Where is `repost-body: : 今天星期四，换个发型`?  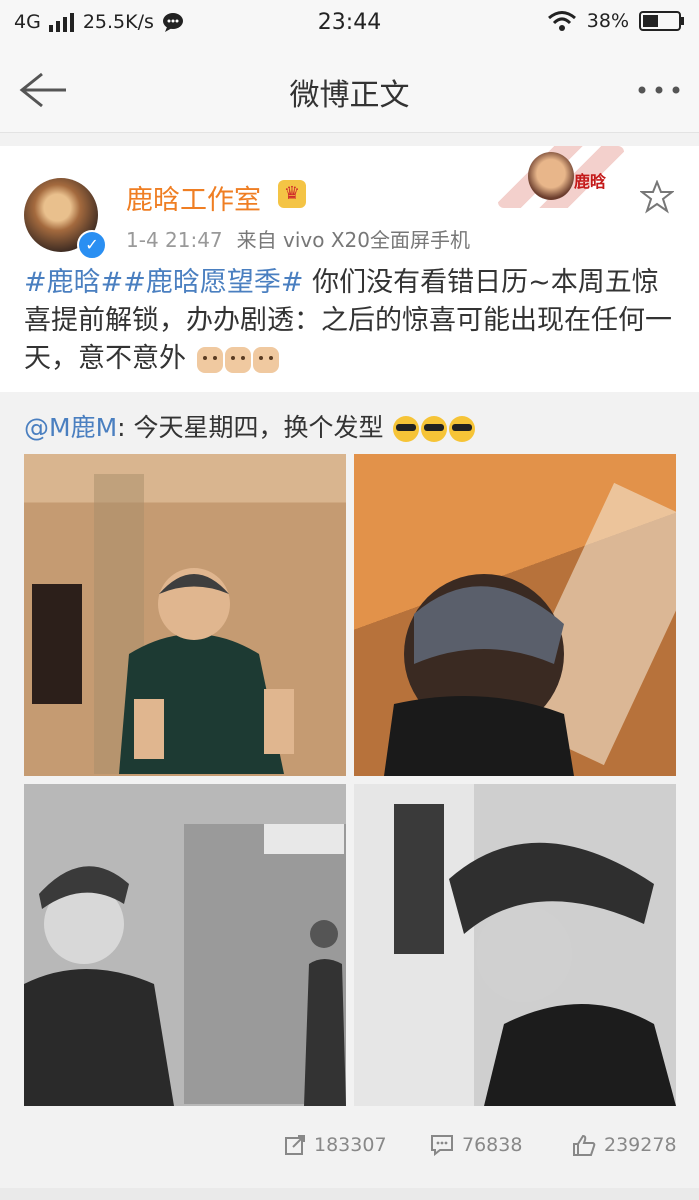
repost-body: : 今天星期四，换个发型 is located at coordinates (250, 427).